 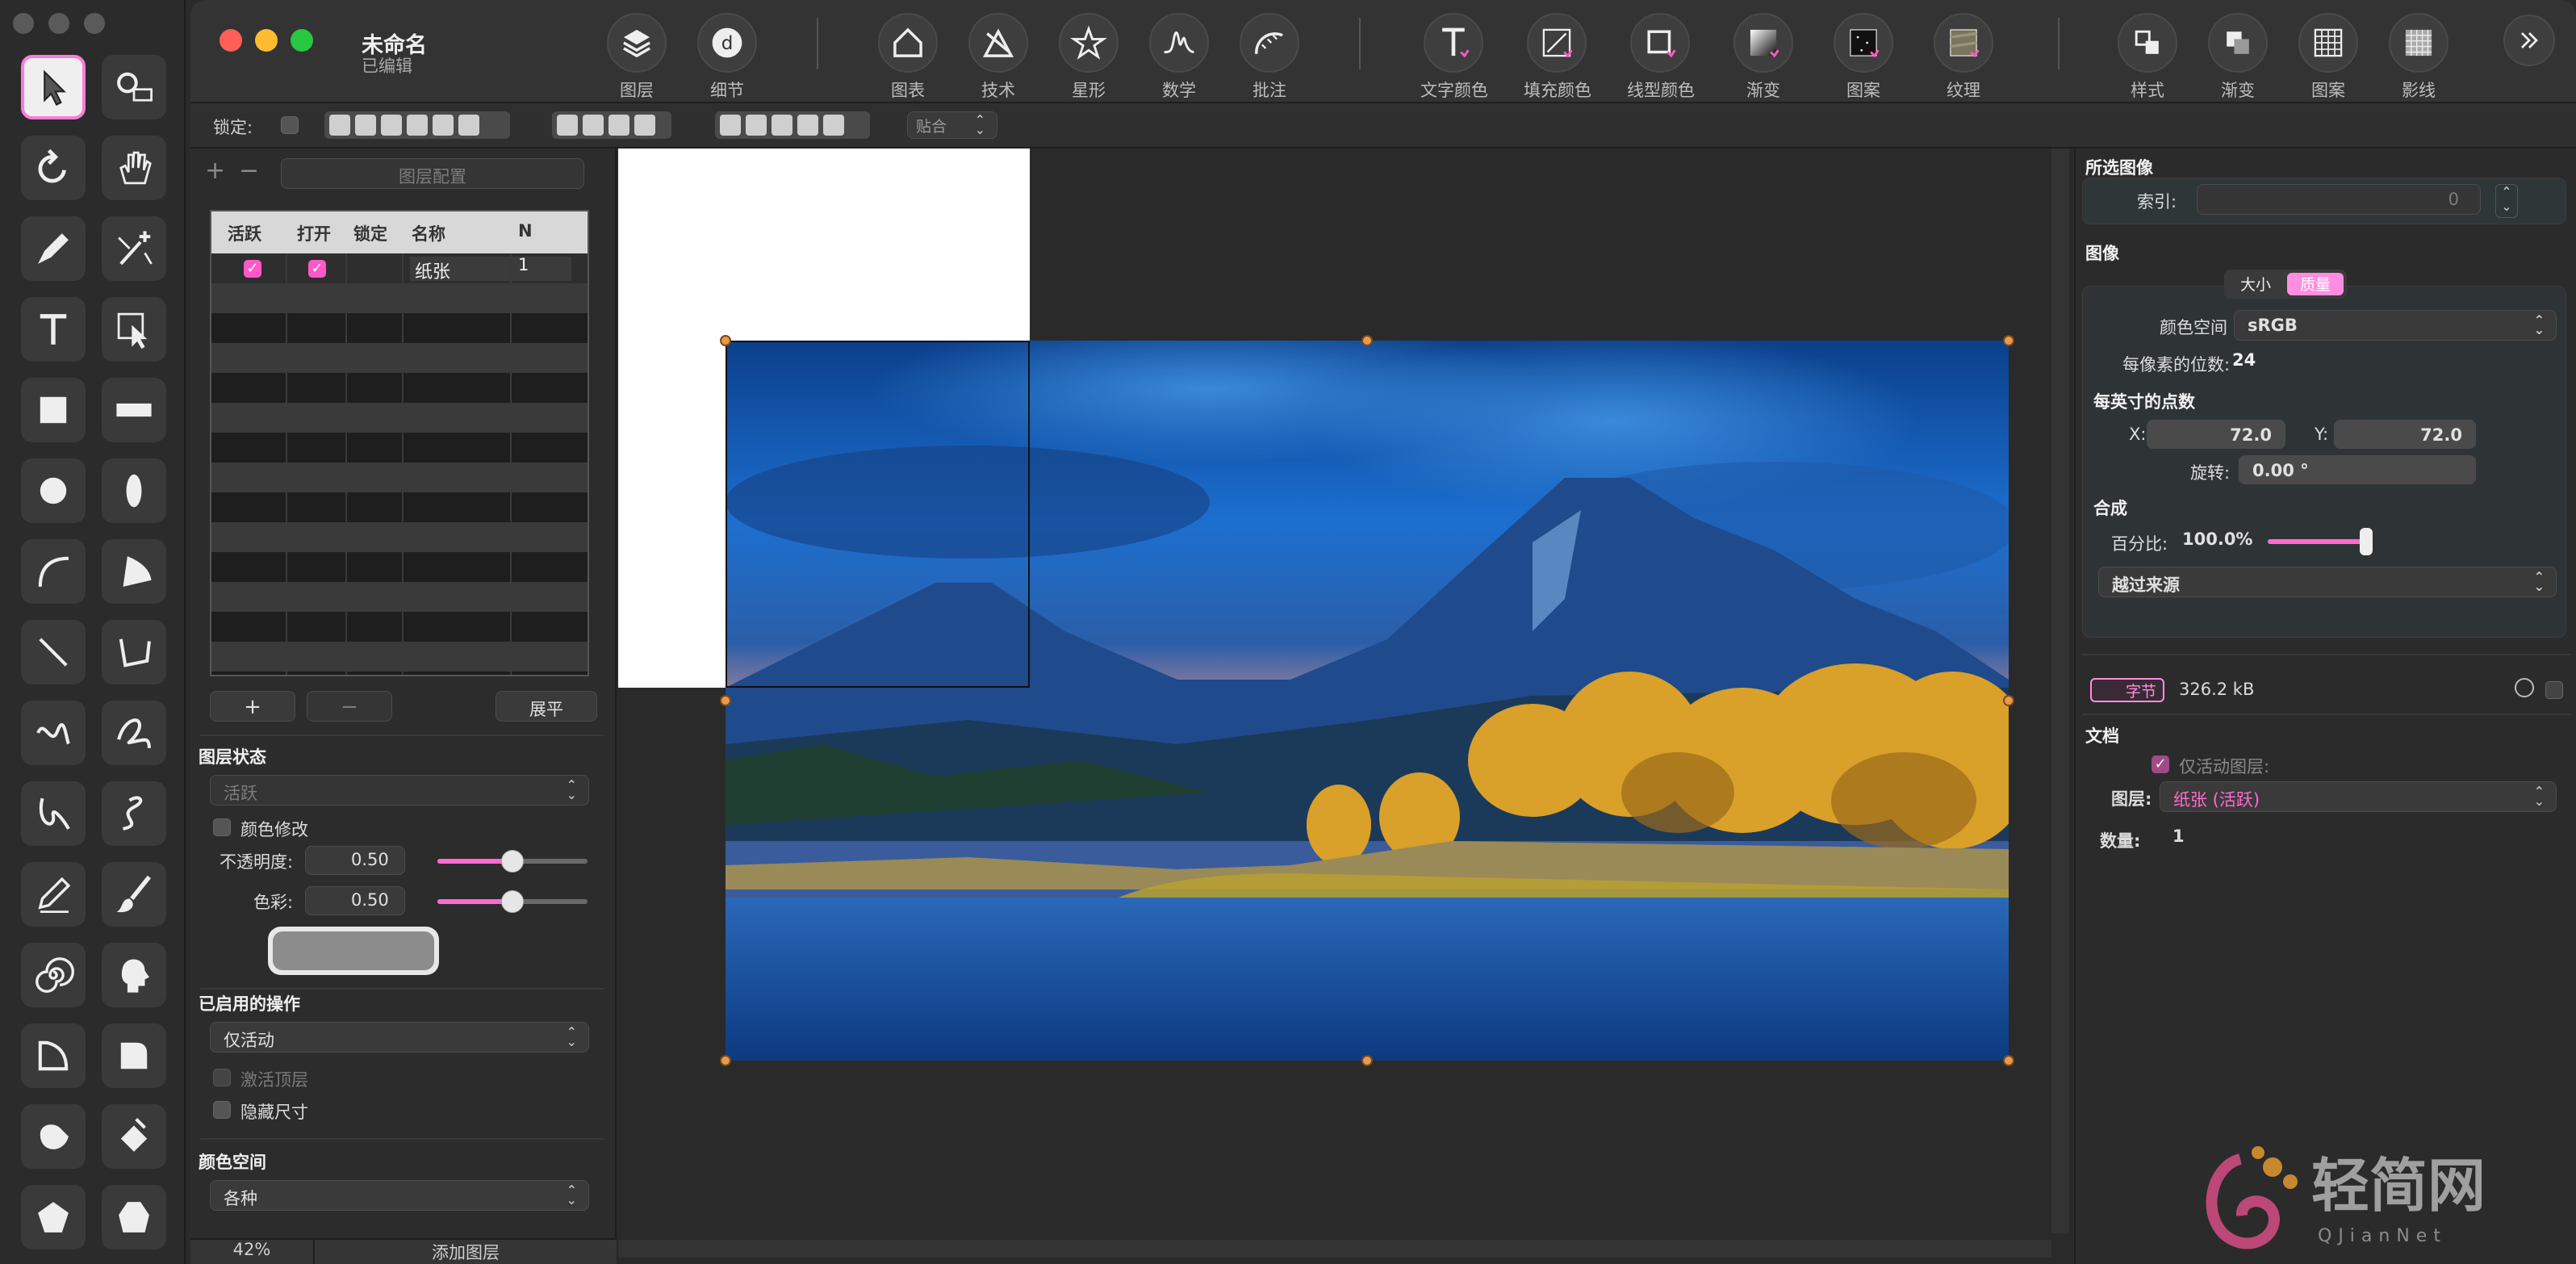 I want to click on text-tool, so click(x=53, y=329).